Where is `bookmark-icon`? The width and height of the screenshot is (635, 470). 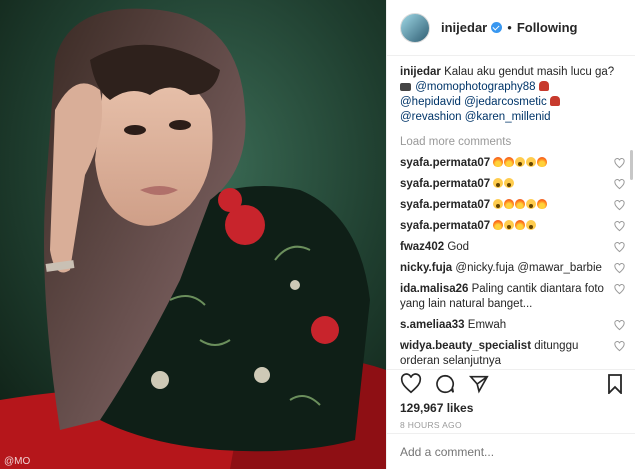
bookmark-icon is located at coordinates (615, 384).